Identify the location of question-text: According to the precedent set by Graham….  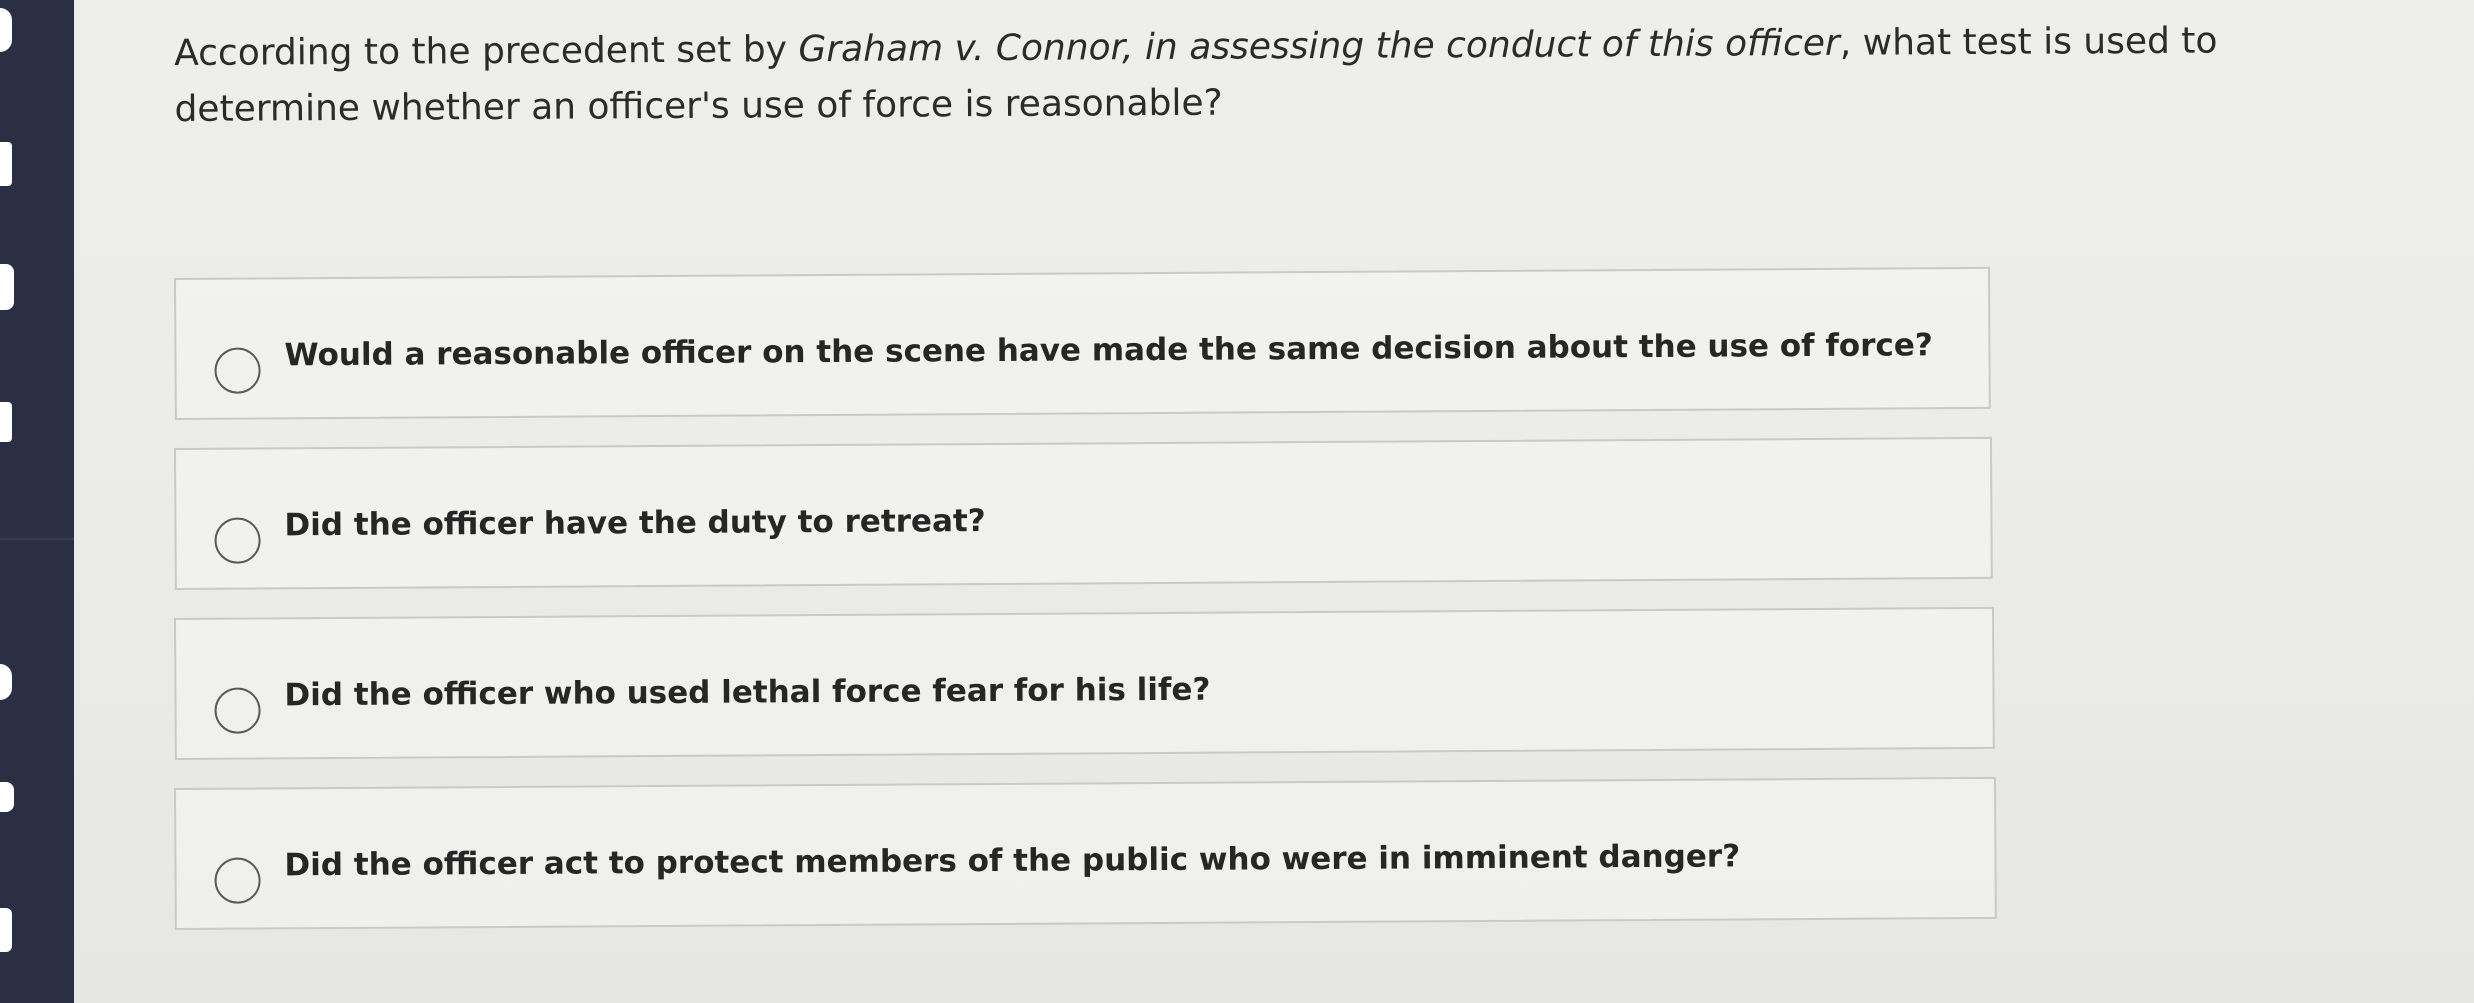
(1274, 75).